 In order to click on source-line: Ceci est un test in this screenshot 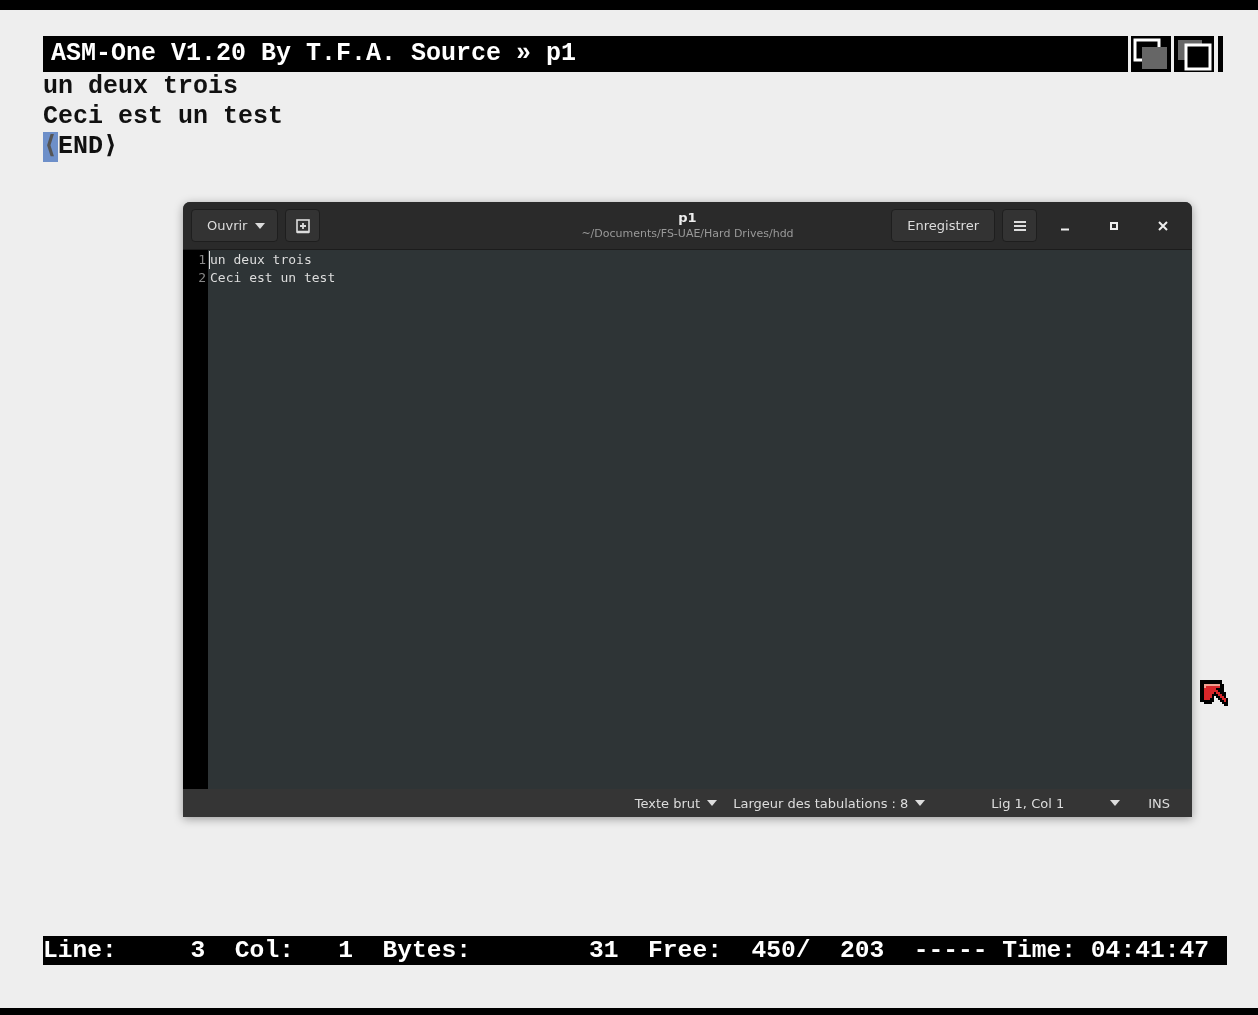, I will do `click(164, 117)`.